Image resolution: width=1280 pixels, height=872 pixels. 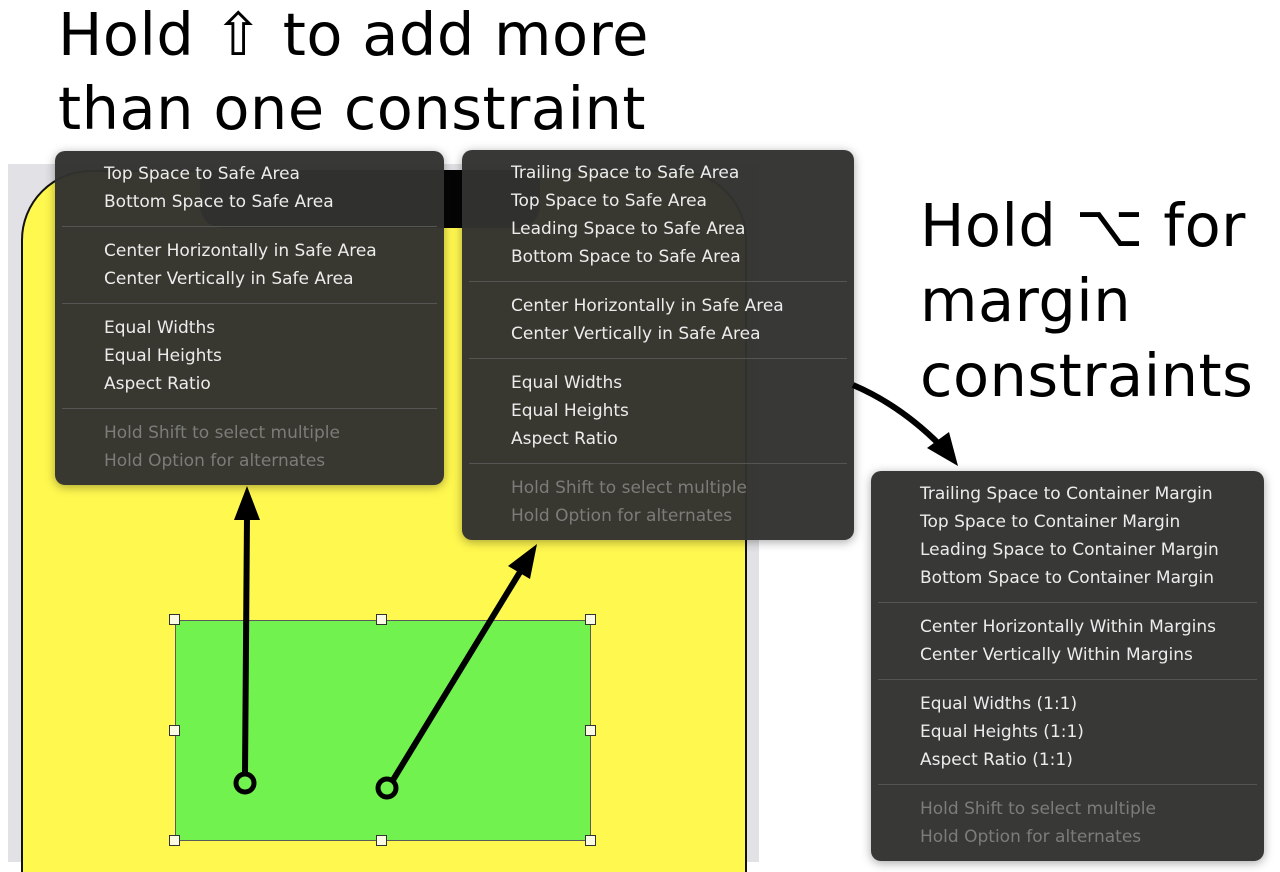 I want to click on option-arrow, so click(x=904, y=424).